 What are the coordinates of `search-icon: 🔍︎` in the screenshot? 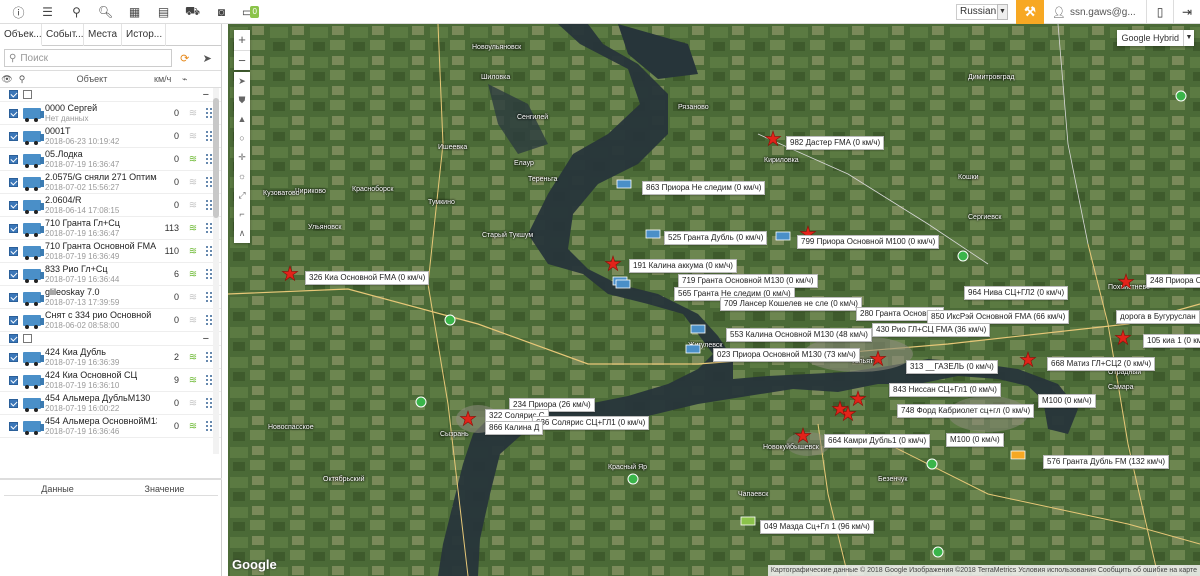 It's located at (105, 12).